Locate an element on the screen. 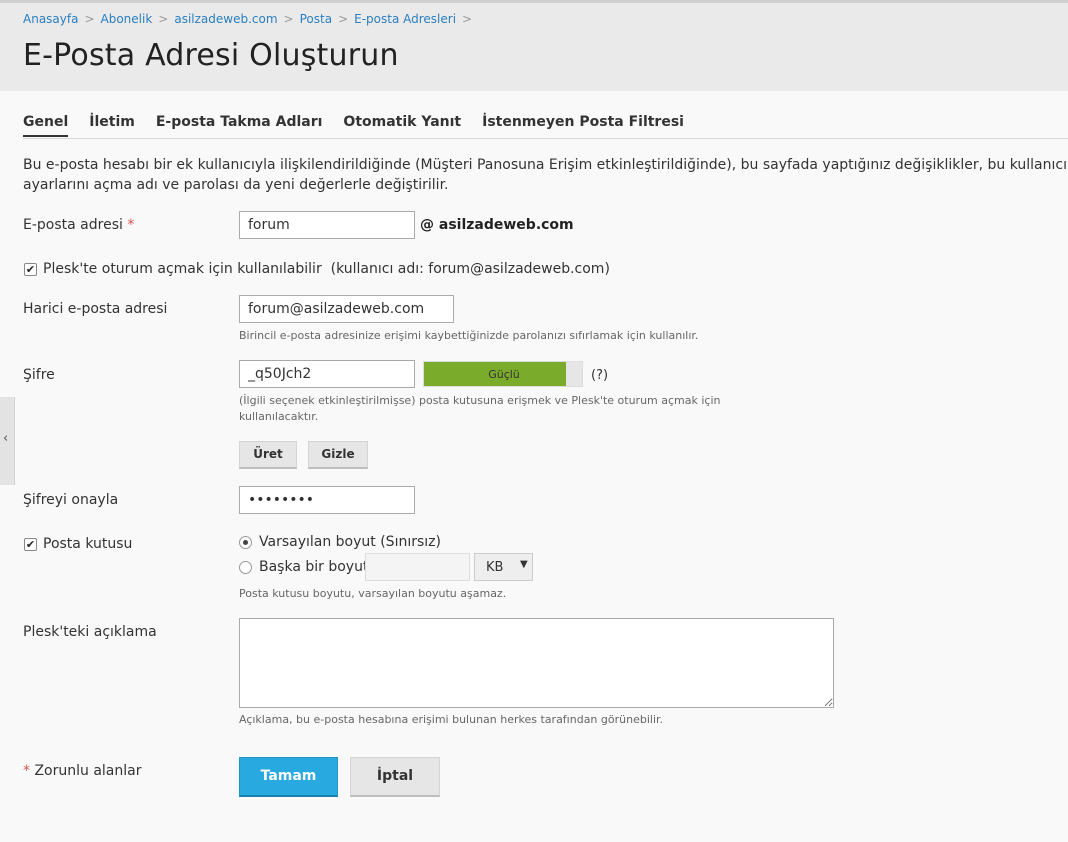 The width and height of the screenshot is (1068, 842). mailbox-size-custom-radio is located at coordinates (245, 567).